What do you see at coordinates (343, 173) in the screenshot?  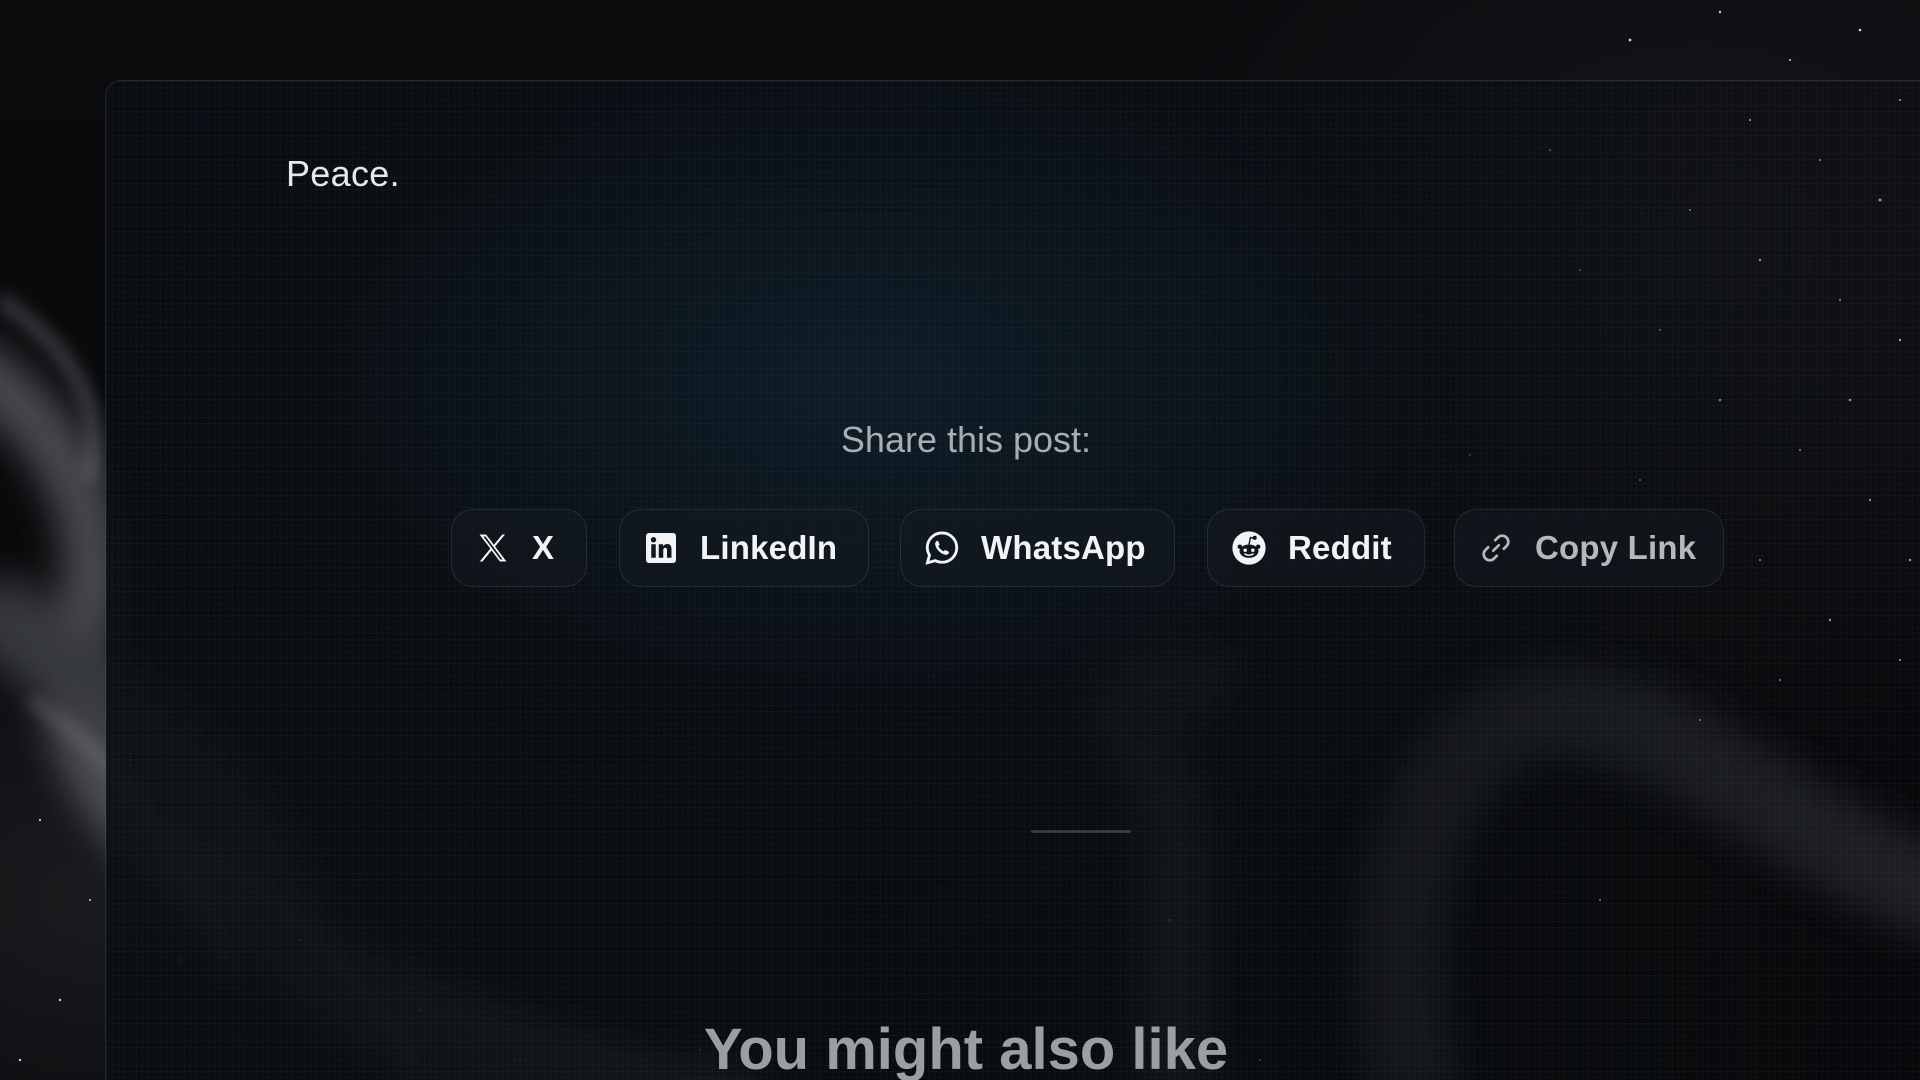 I see `post-closing-text: Peace.` at bounding box center [343, 173].